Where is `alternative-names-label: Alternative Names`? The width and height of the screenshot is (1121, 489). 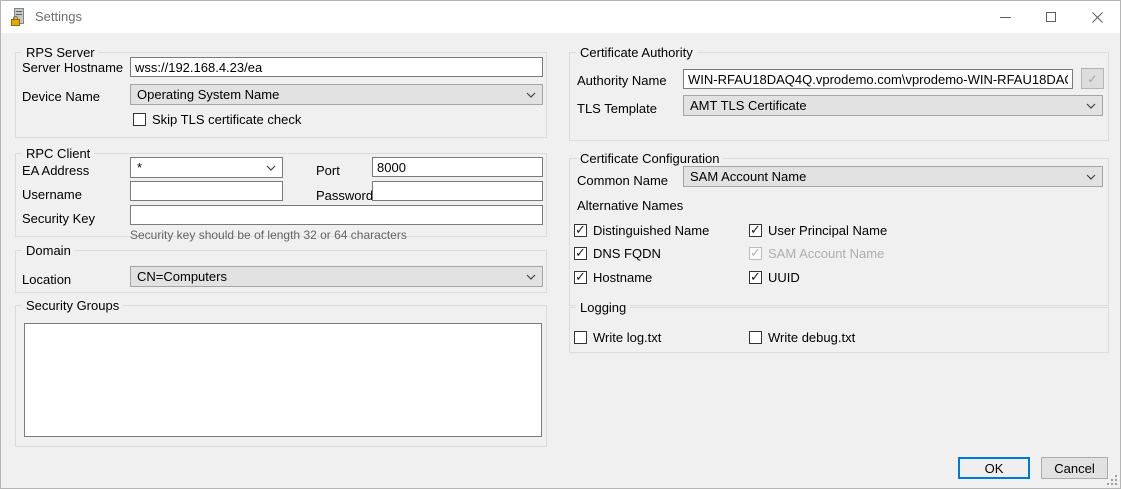 alternative-names-label: Alternative Names is located at coordinates (630, 205).